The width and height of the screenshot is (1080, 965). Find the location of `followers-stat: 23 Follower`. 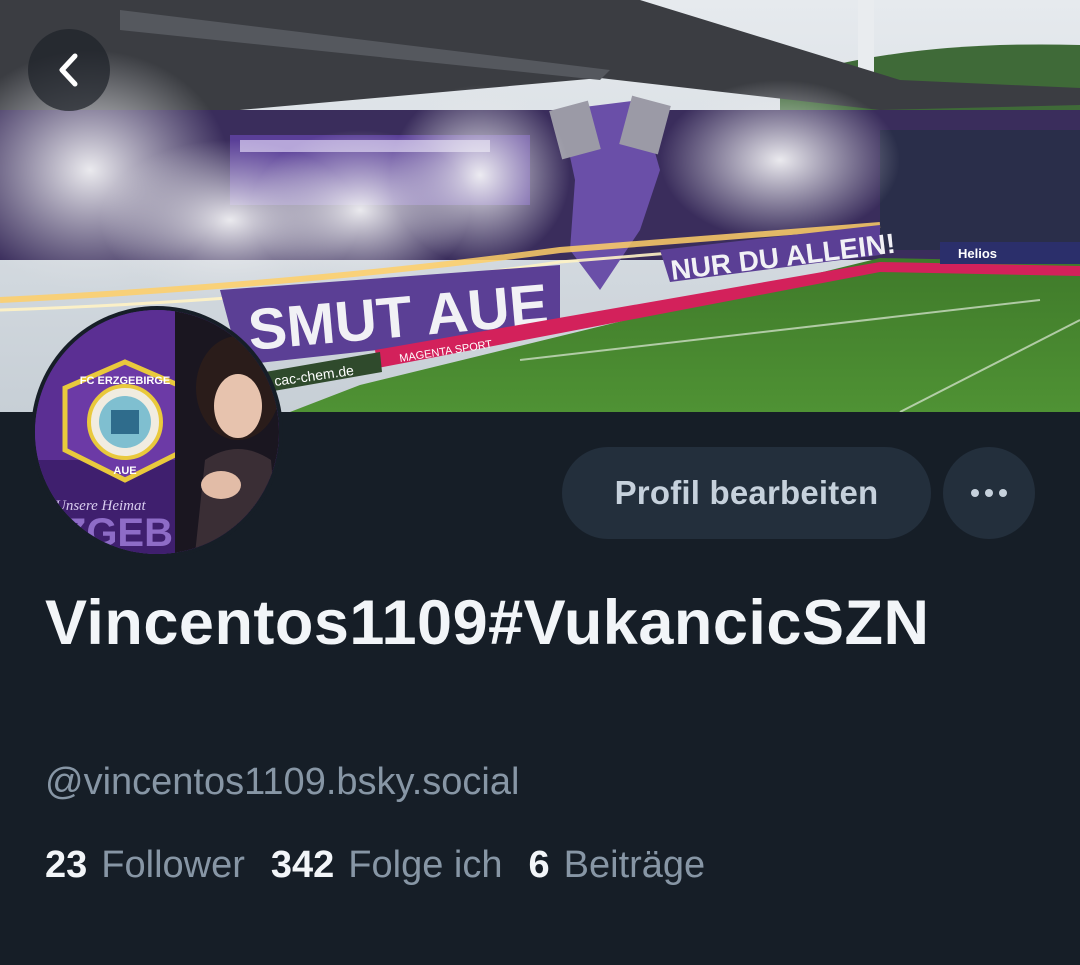

followers-stat: 23 Follower is located at coordinates (145, 865).